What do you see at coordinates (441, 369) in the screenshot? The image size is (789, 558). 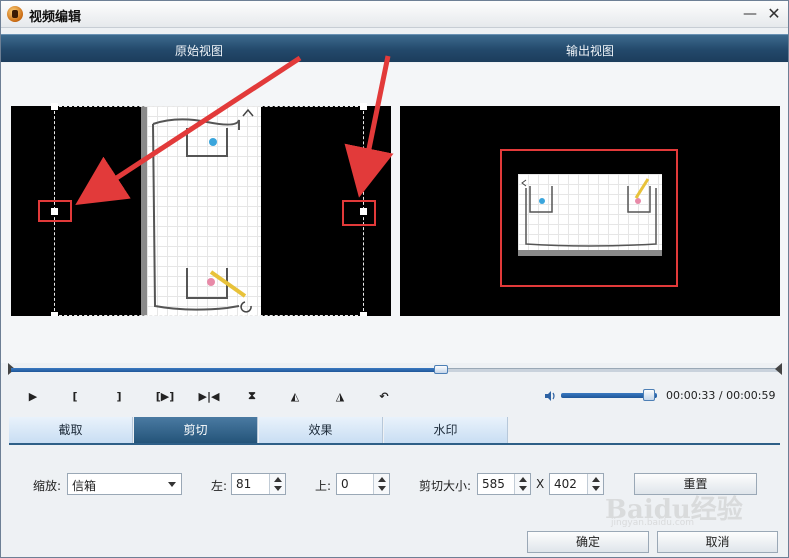 I see `seek-thumb` at bounding box center [441, 369].